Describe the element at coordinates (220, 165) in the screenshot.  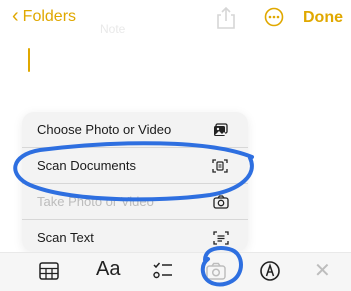
I see `scan-document-icon` at that location.